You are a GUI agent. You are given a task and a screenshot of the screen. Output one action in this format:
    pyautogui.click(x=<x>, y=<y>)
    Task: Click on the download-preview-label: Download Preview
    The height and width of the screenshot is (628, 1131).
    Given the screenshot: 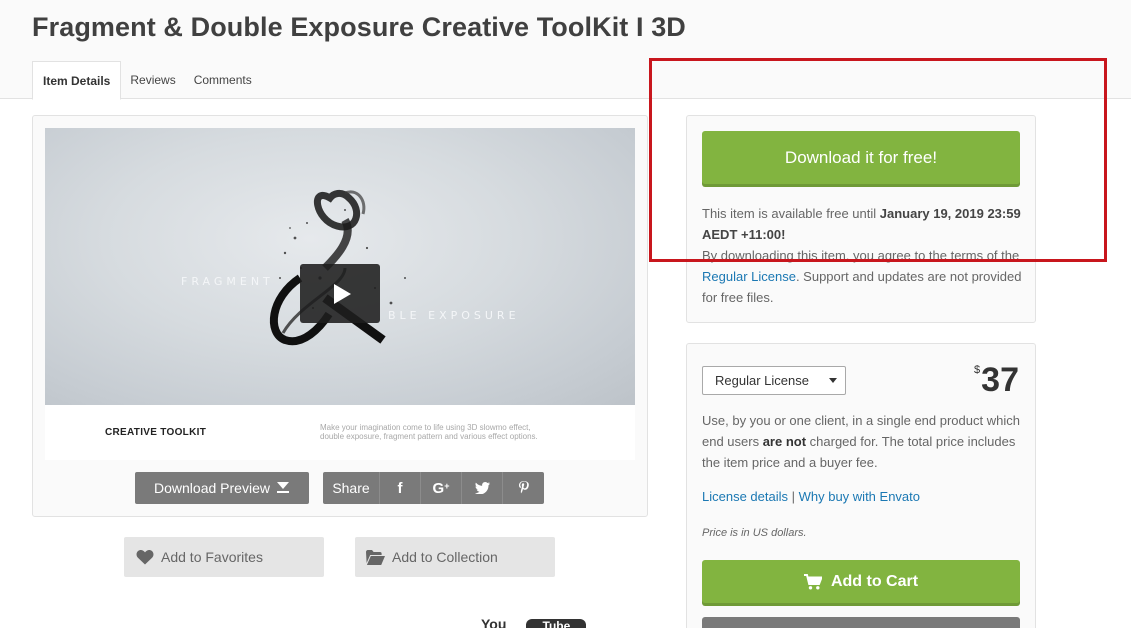 What is the action you would take?
    pyautogui.click(x=212, y=488)
    